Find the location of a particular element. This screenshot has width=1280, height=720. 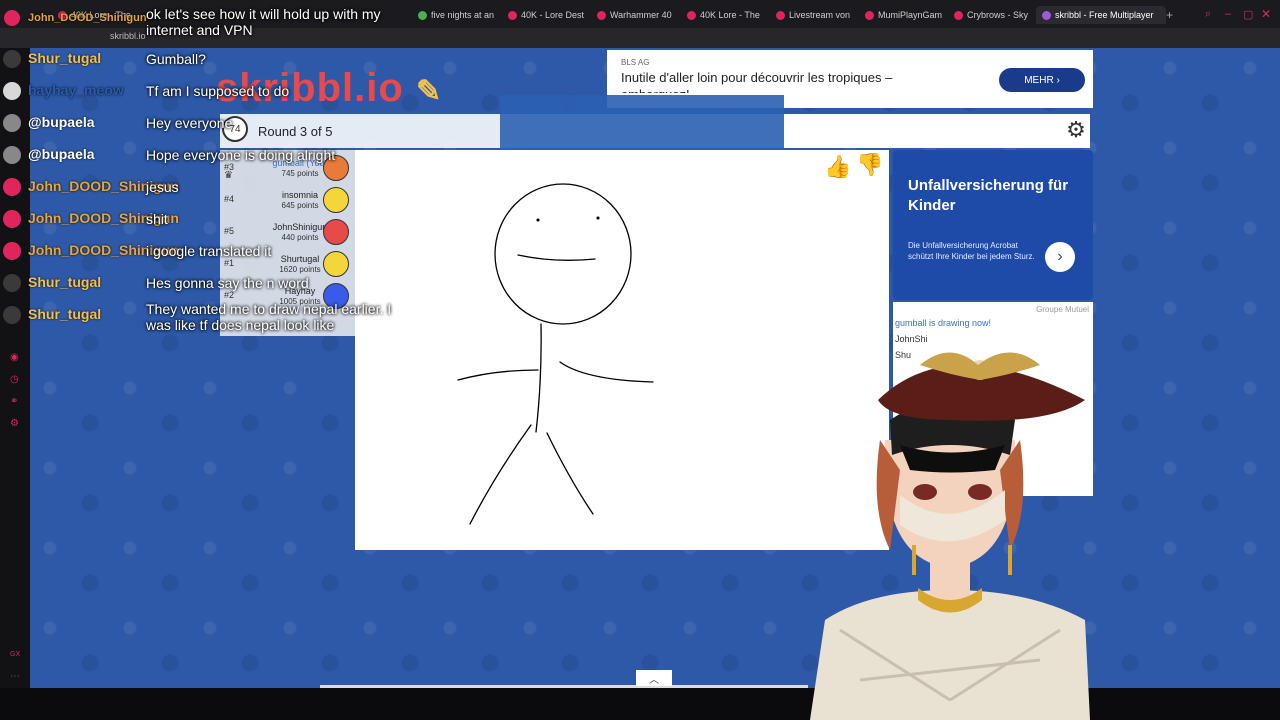

stickman-eye-right is located at coordinates (598, 218).